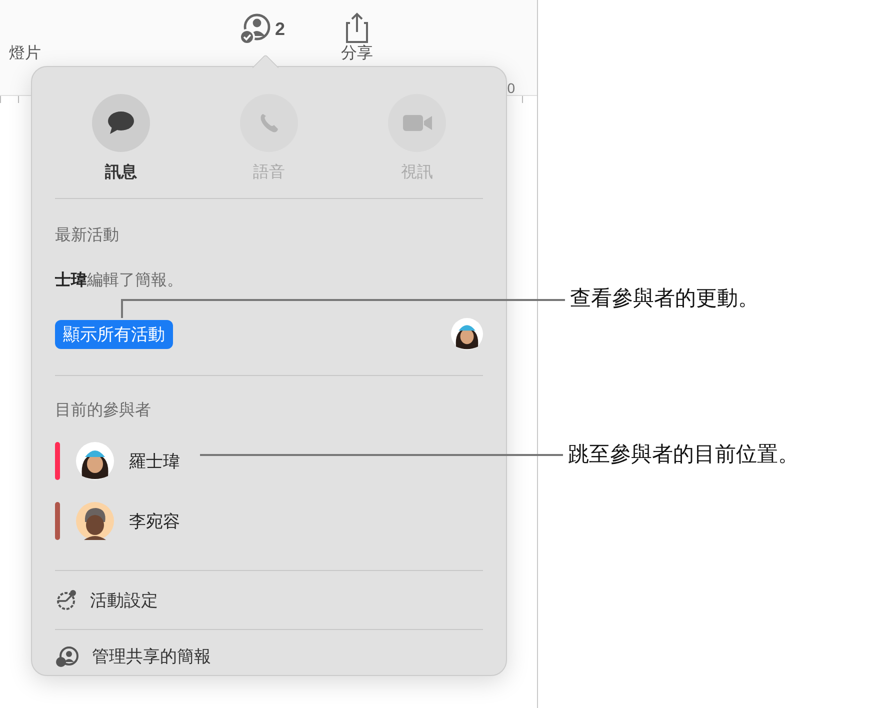  I want to click on collaborate-icon, so click(67, 657).